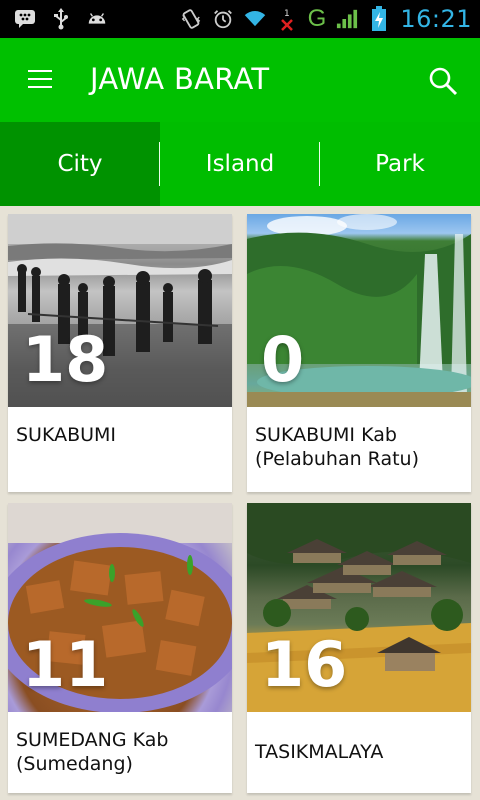  Describe the element at coordinates (223, 19) in the screenshot. I see `alarm-icon` at that location.